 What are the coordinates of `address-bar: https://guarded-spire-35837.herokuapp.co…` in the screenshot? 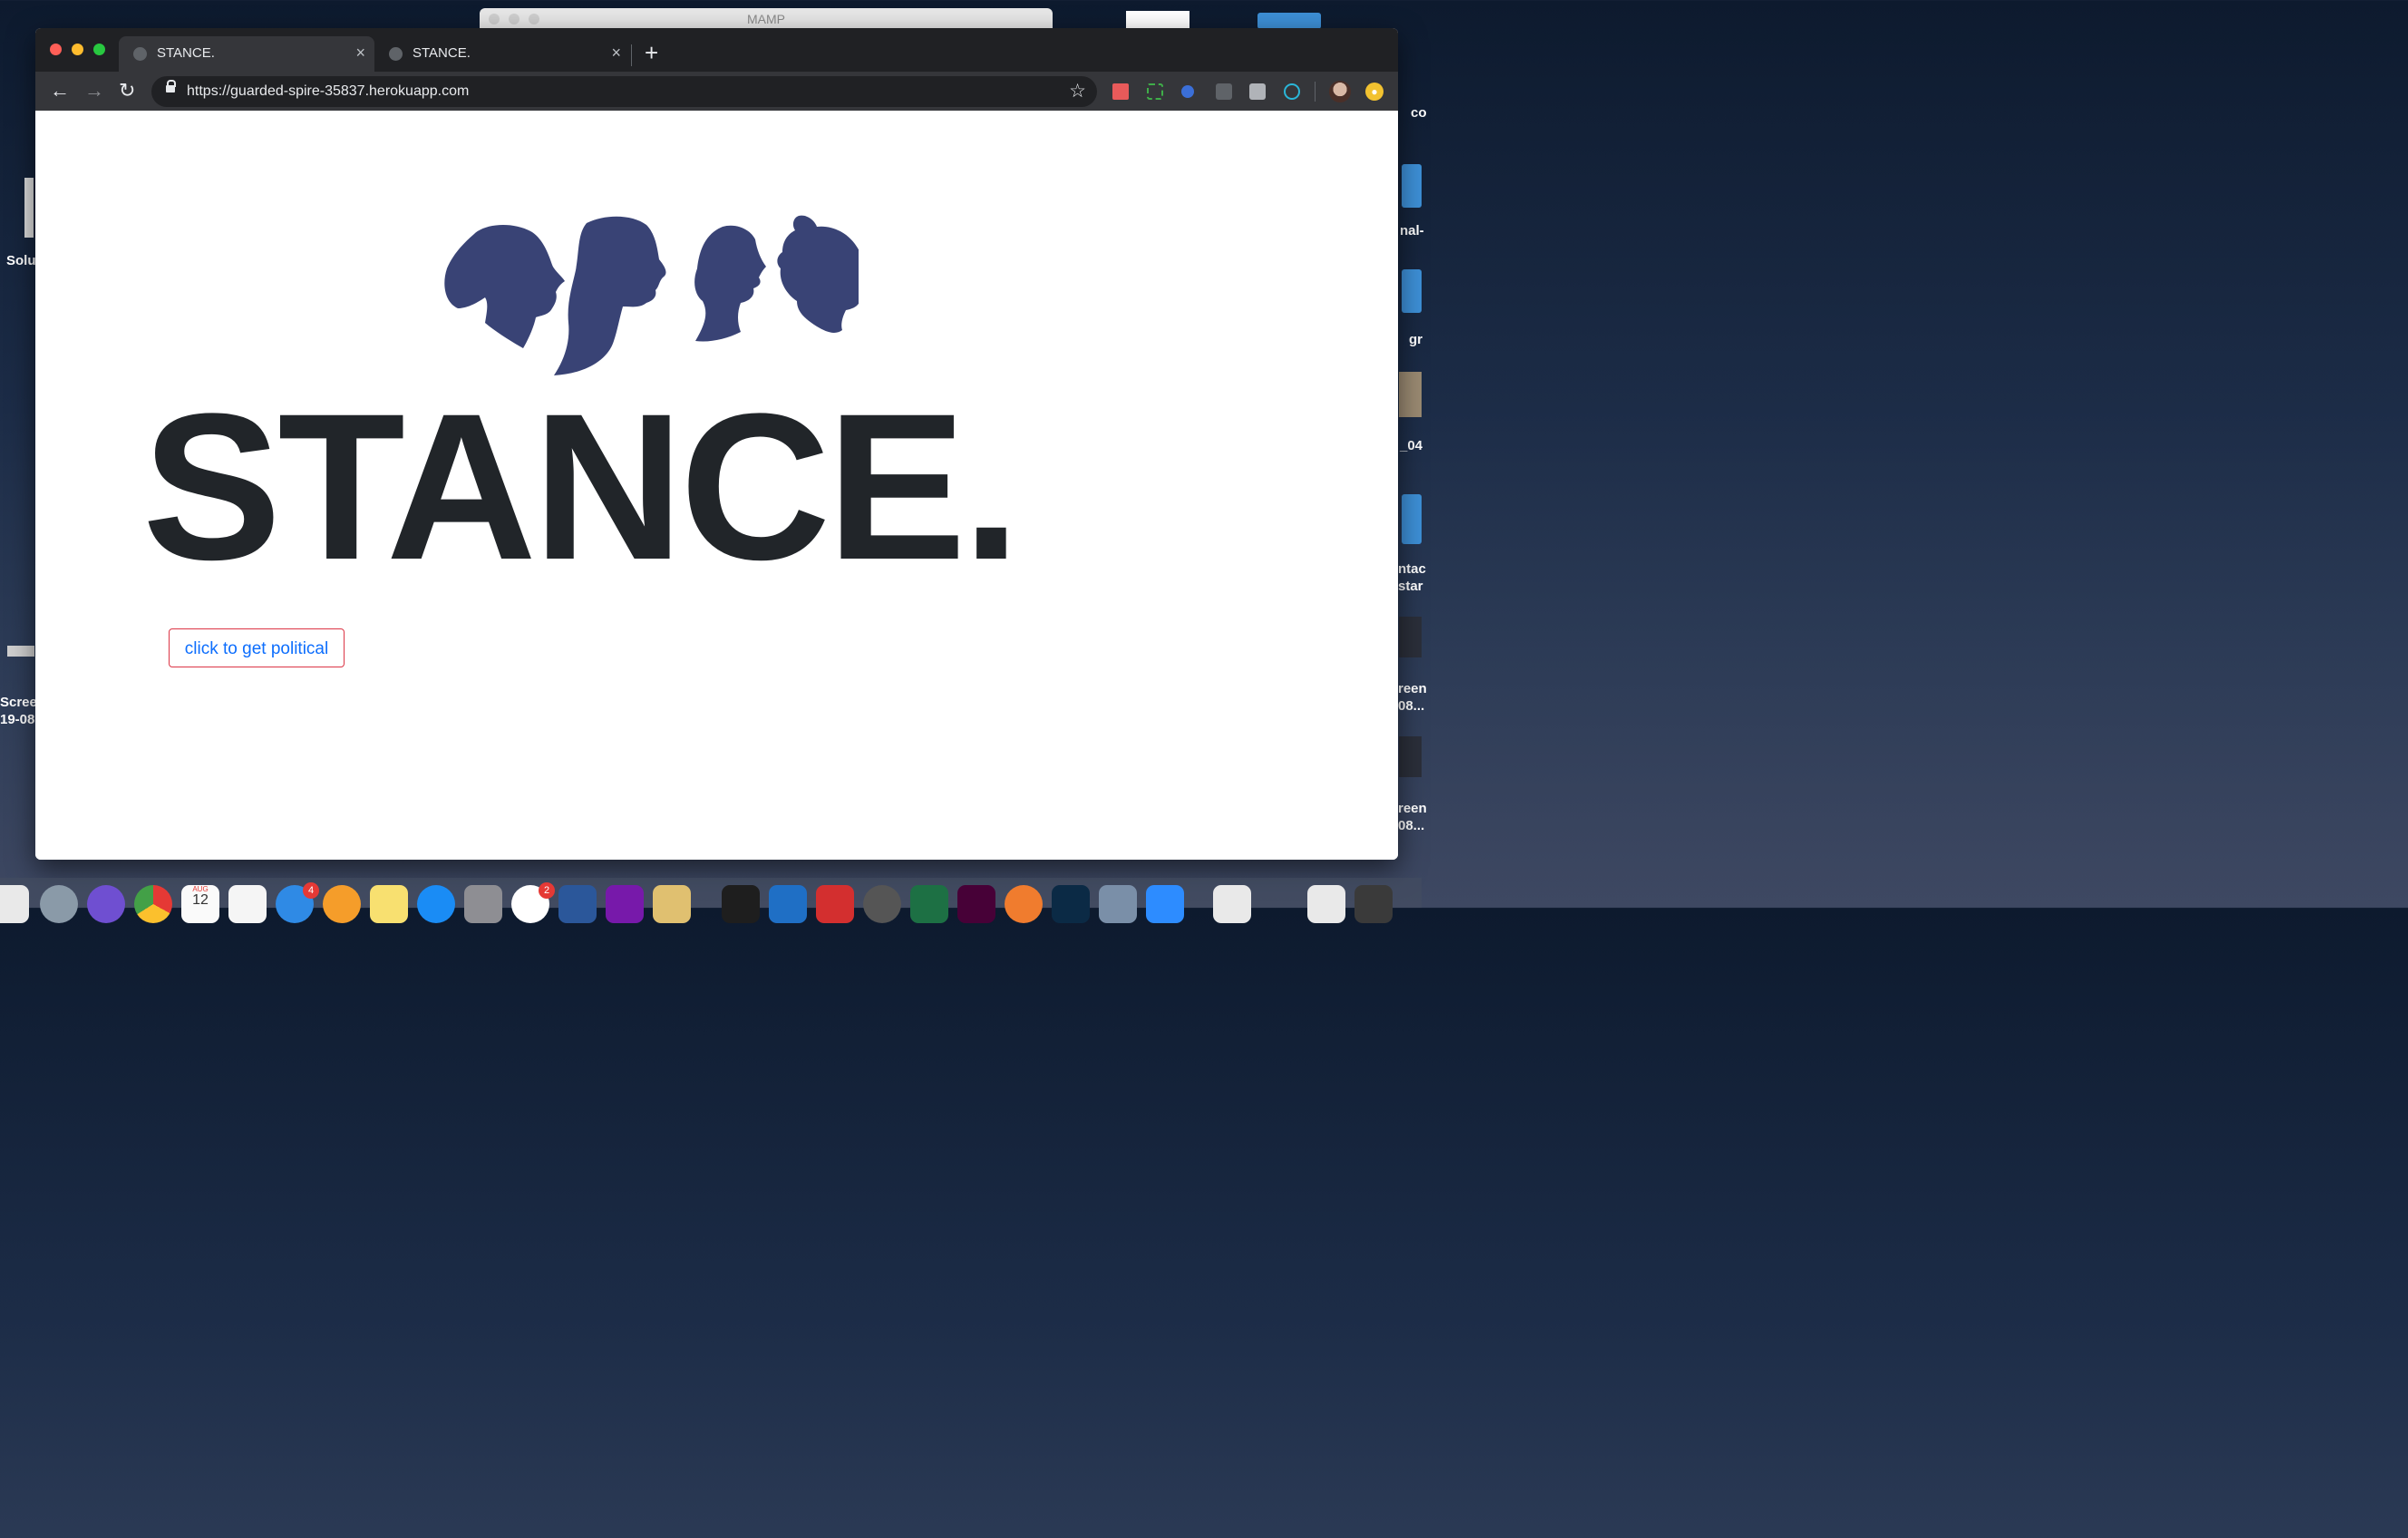 It's located at (624, 91).